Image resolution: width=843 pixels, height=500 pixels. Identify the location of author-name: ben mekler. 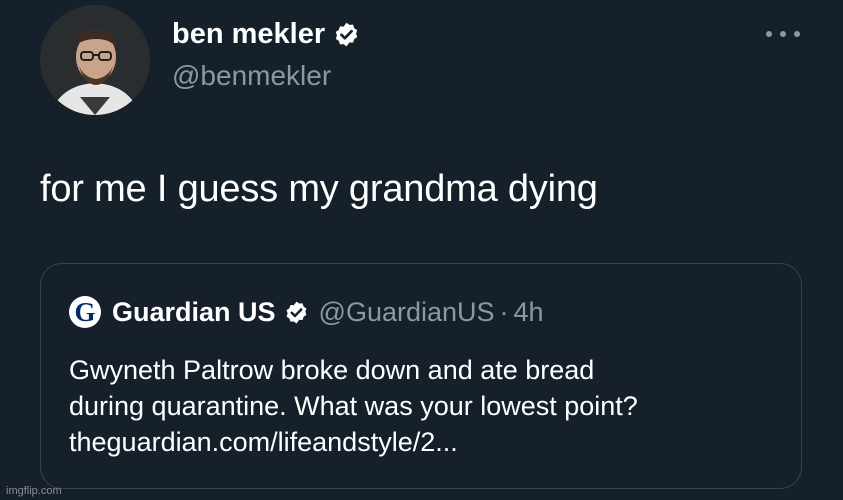
(266, 34).